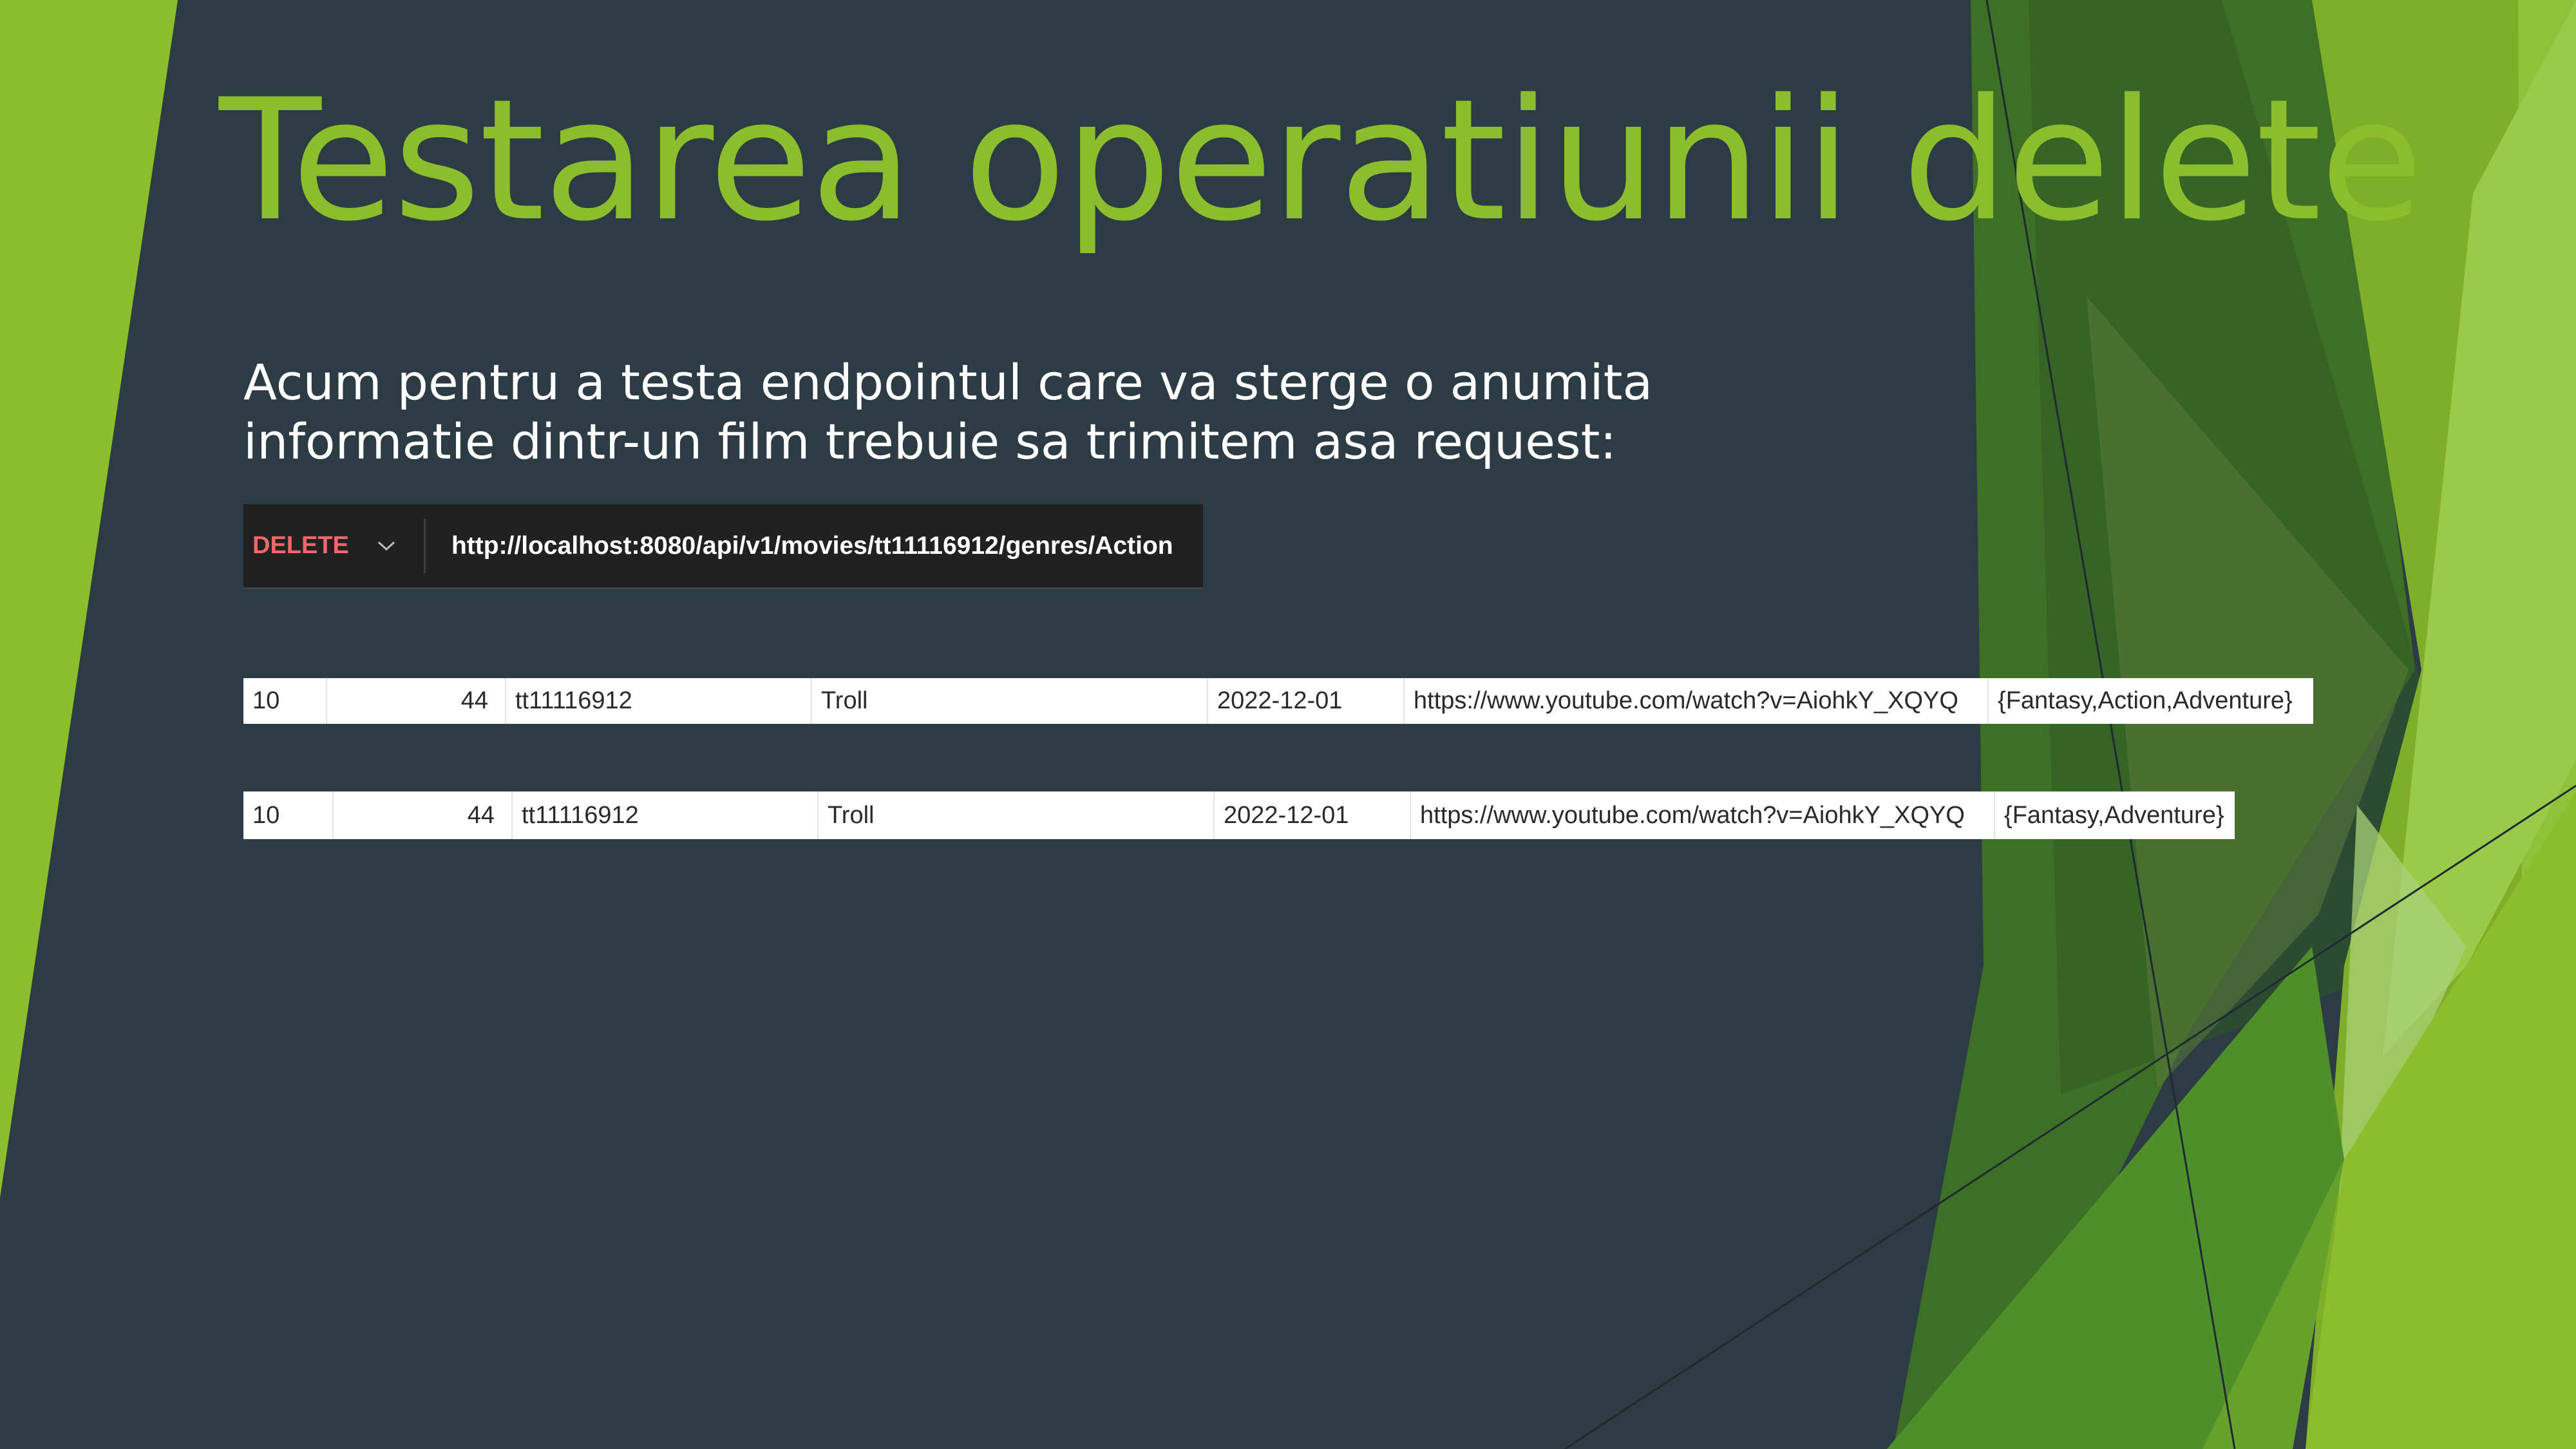 This screenshot has width=2576, height=1449. What do you see at coordinates (386, 546) in the screenshot?
I see `chevron-down-icon` at bounding box center [386, 546].